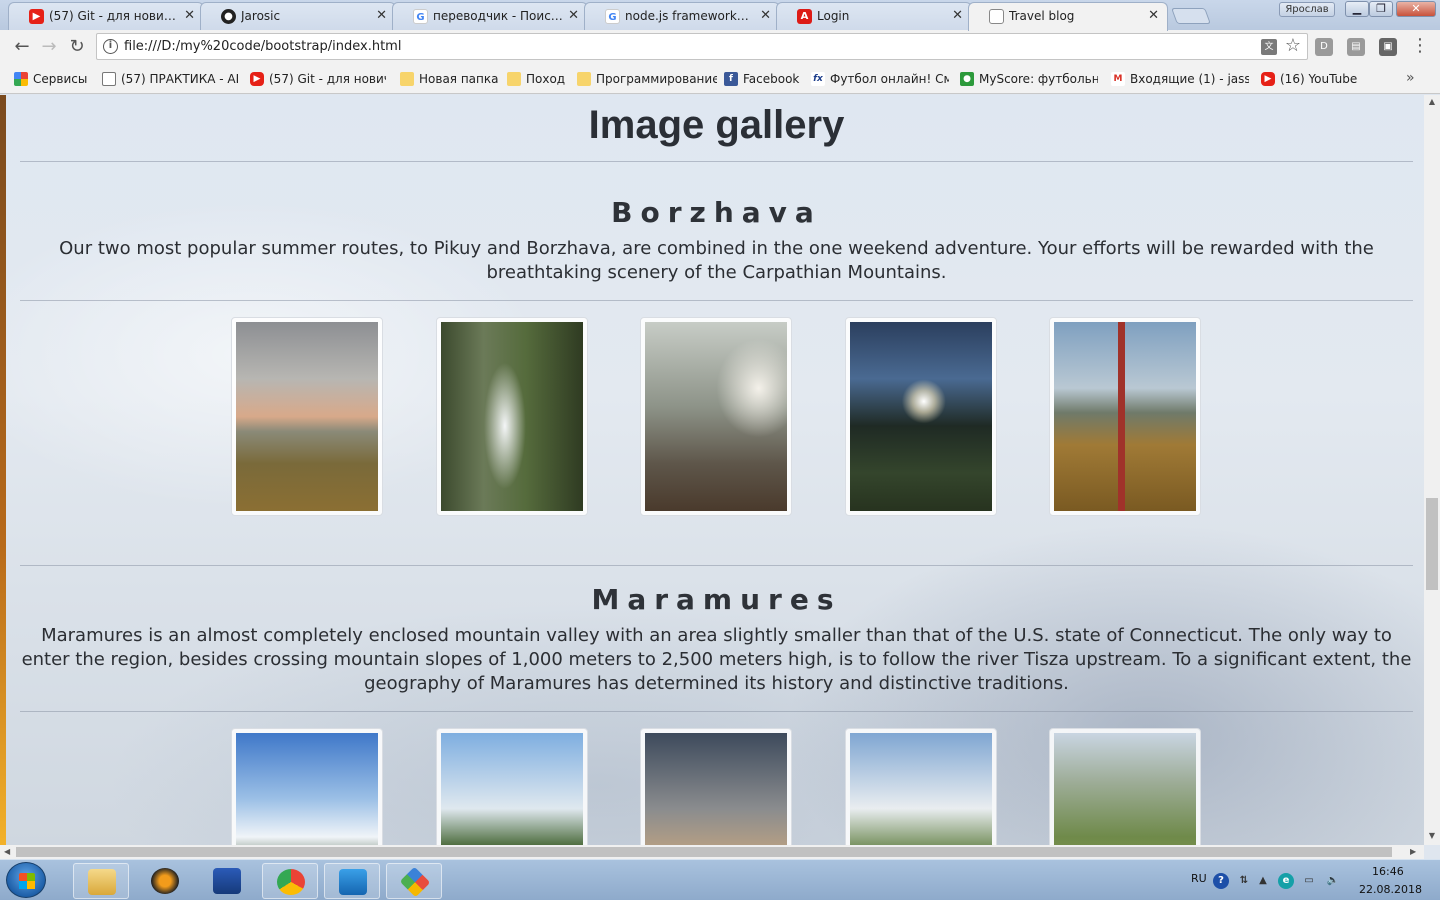 The image size is (1440, 900). I want to click on tab-github: ● Jarosic ✕, so click(298, 16).